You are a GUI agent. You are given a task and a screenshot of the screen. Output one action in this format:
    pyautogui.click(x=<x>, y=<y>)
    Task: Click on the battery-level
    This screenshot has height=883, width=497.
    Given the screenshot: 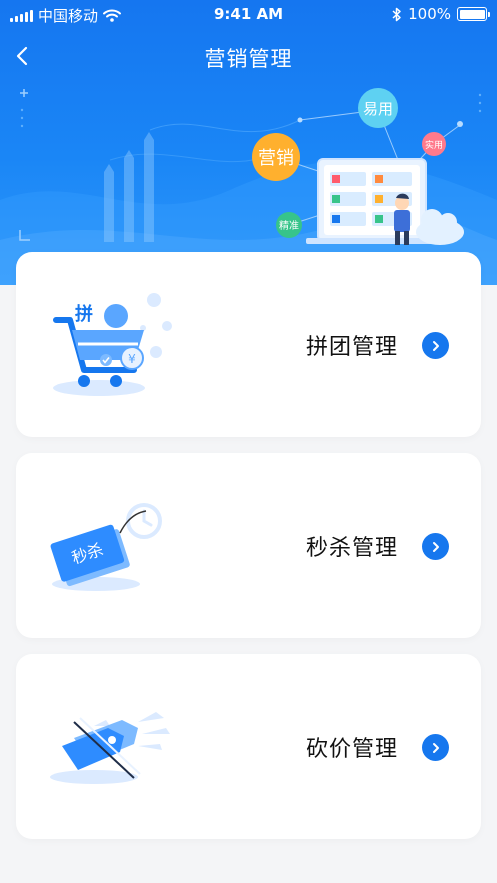 What is the action you would take?
    pyautogui.click(x=472, y=14)
    